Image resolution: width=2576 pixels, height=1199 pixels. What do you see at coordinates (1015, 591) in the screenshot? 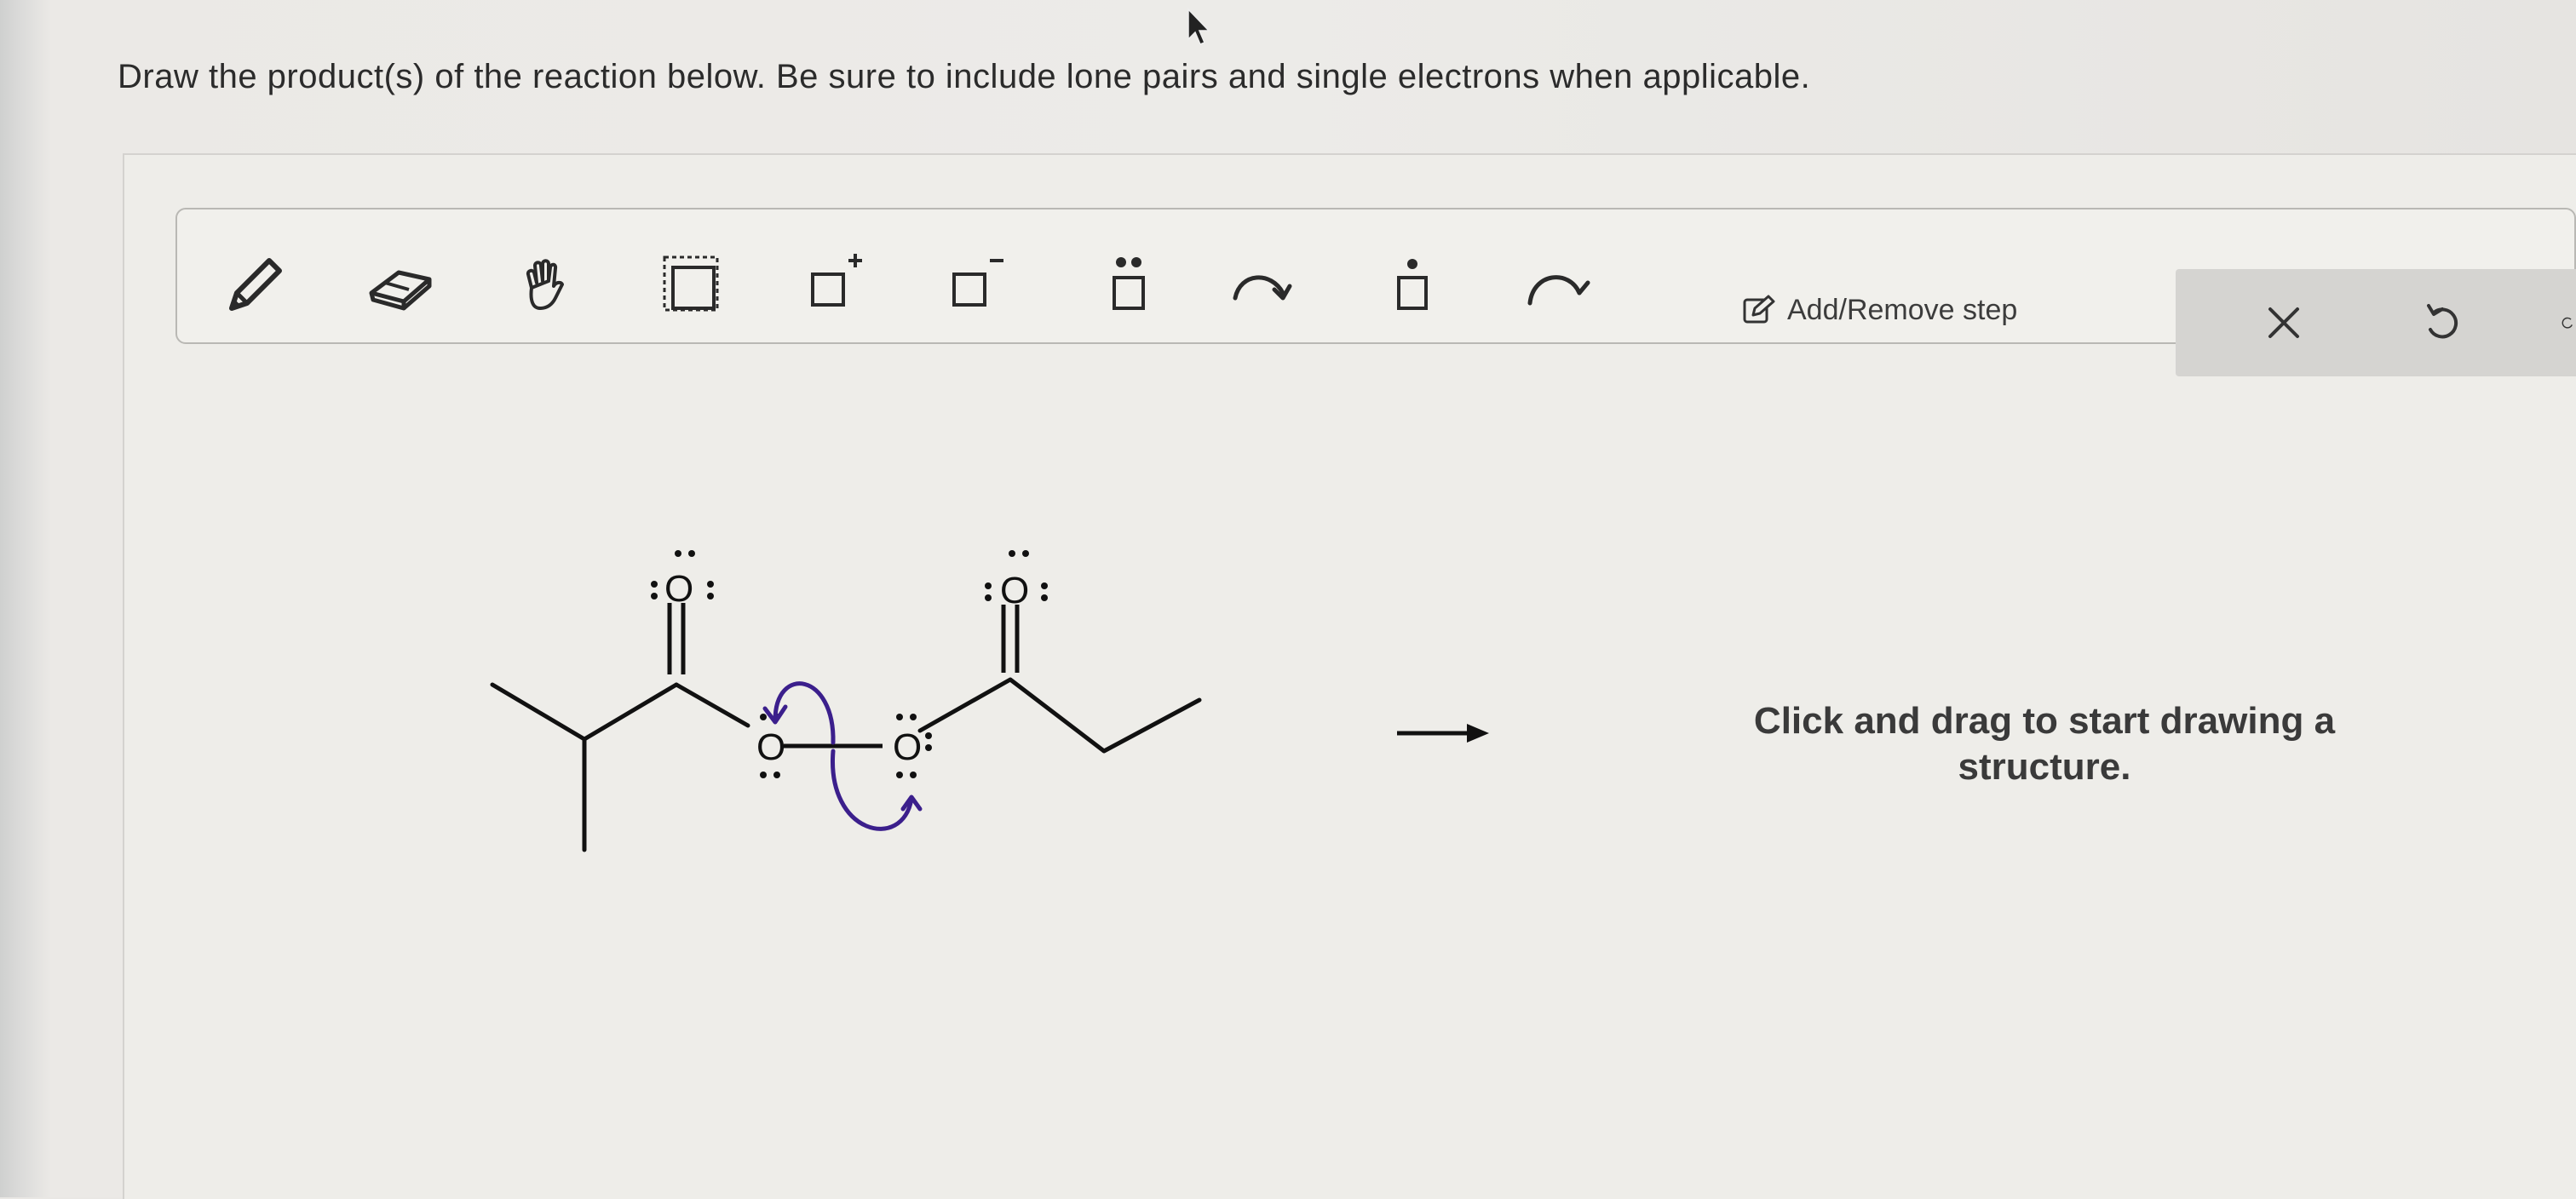
I see `carbonyl-oxygen-right: O` at bounding box center [1015, 591].